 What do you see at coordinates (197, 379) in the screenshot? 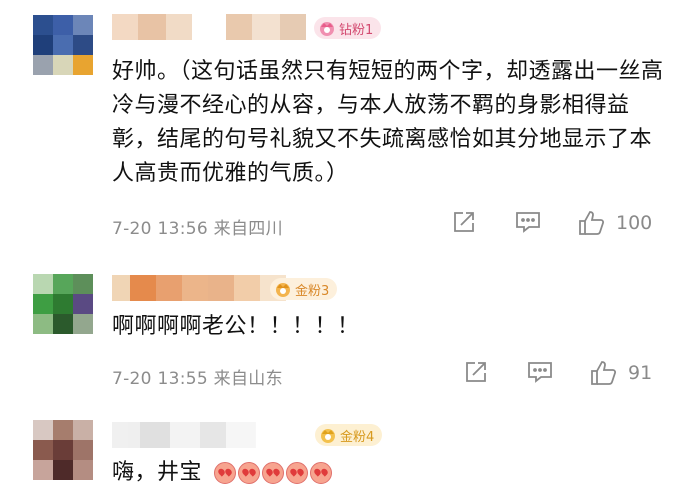
I see `comment-meta: 7-20 13:55 来自山东` at bounding box center [197, 379].